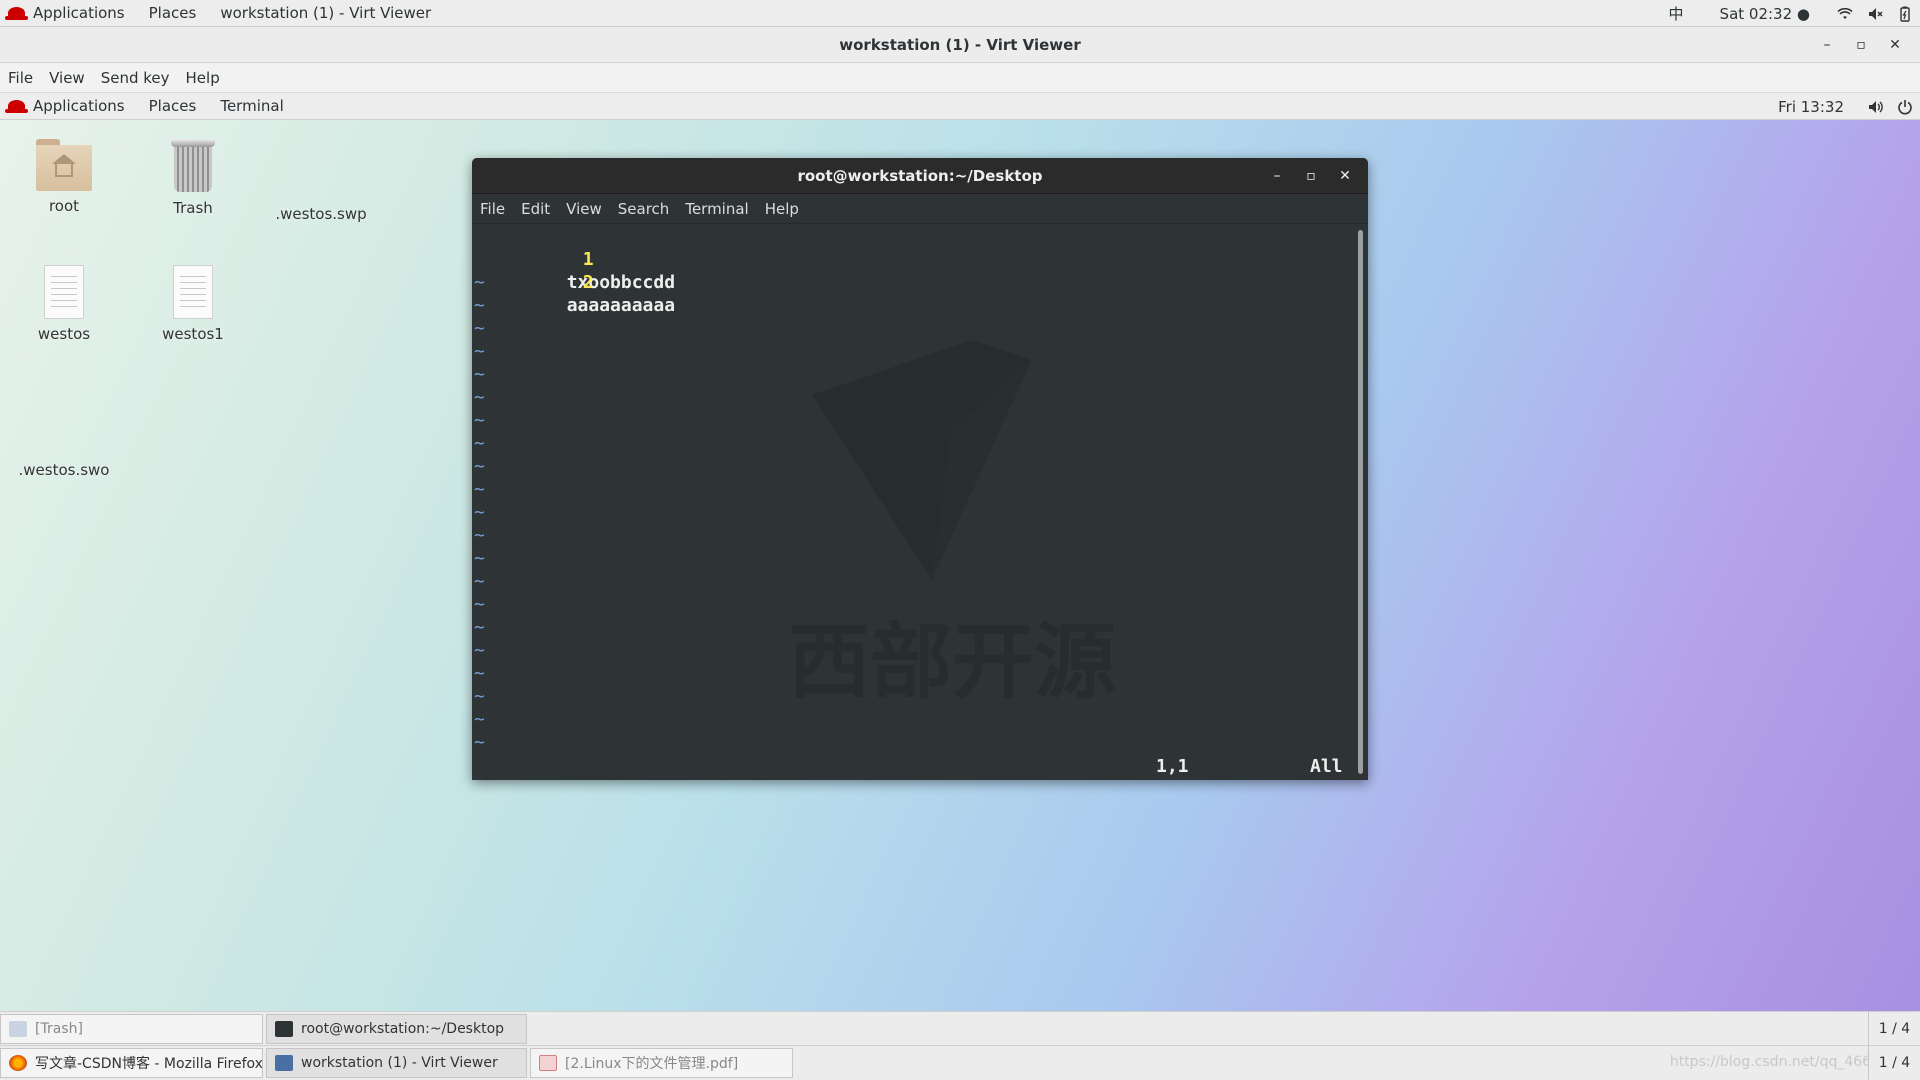 Image resolution: width=1920 pixels, height=1080 pixels. What do you see at coordinates (1905, 14) in the screenshot?
I see `battery-icon` at bounding box center [1905, 14].